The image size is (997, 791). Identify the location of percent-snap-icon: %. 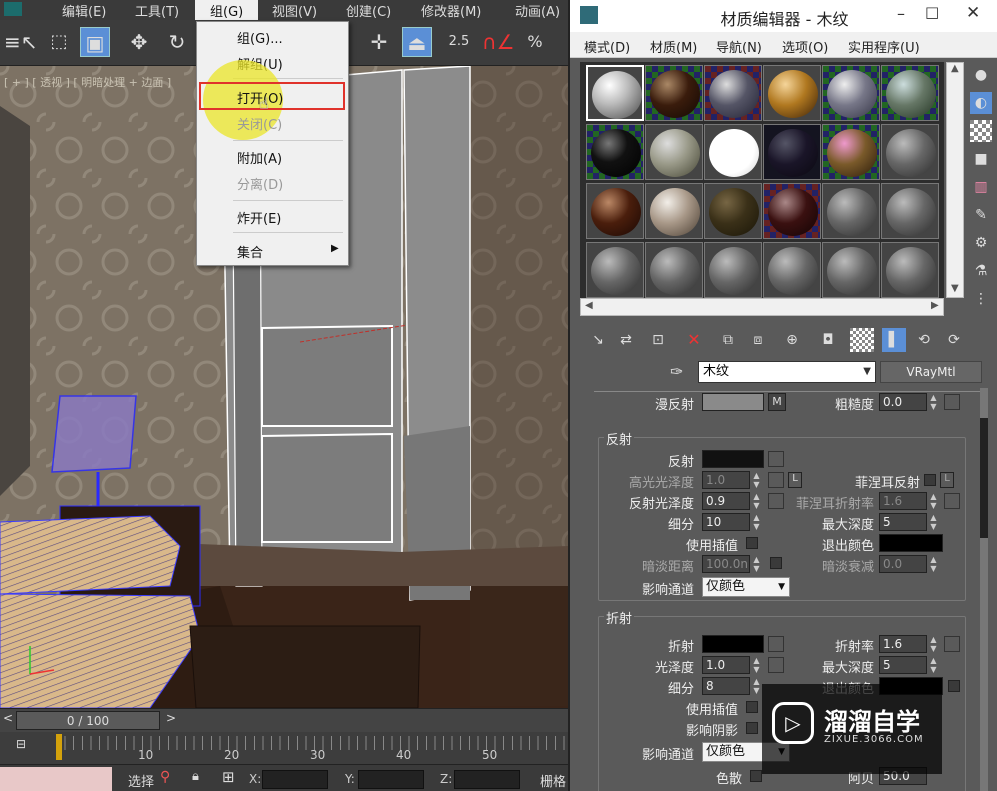
(535, 42).